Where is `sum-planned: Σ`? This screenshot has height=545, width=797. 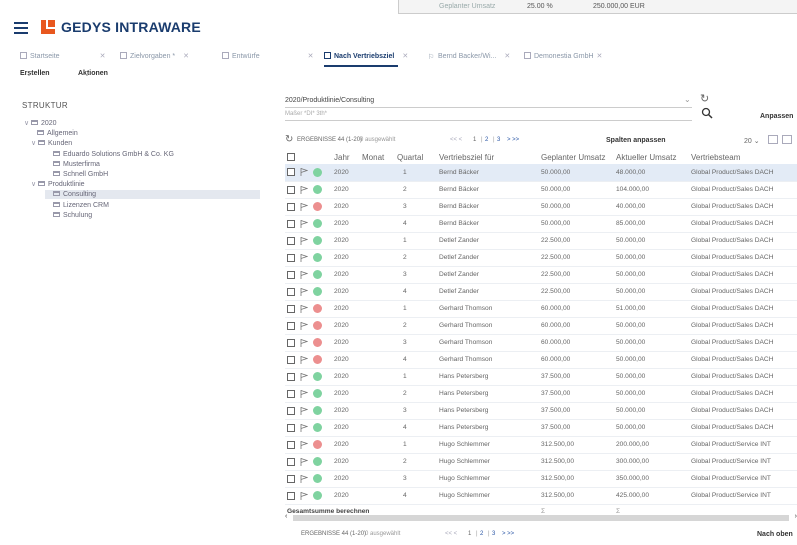 sum-planned: Σ is located at coordinates (576, 508).